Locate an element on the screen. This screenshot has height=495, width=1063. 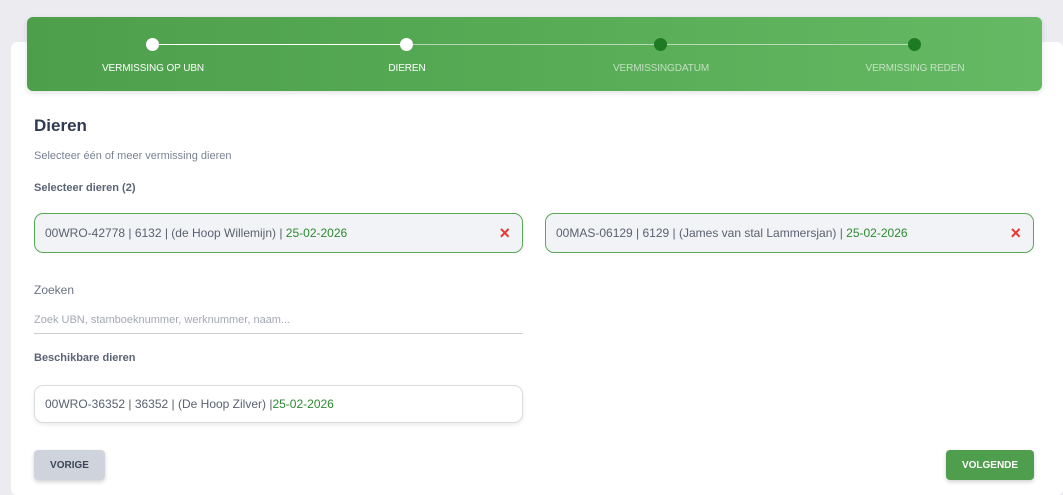
search-input is located at coordinates (278, 320).